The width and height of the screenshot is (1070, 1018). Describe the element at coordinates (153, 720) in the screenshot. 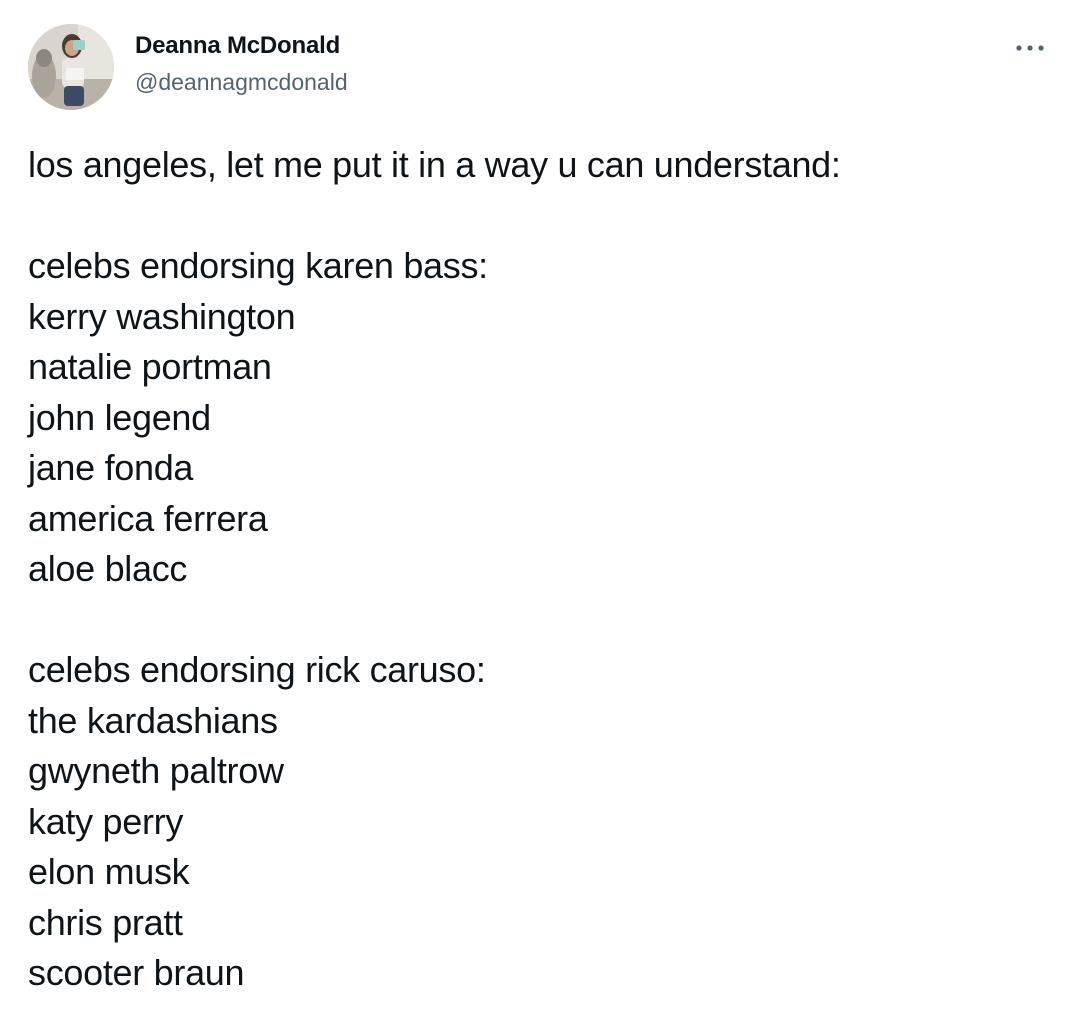

I see `list-item: the kardashians` at that location.